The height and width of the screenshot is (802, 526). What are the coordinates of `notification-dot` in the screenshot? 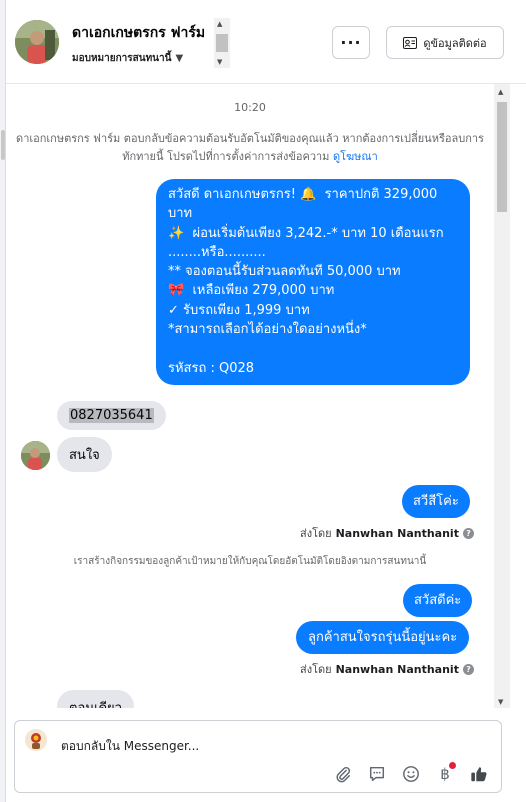 It's located at (452, 765).